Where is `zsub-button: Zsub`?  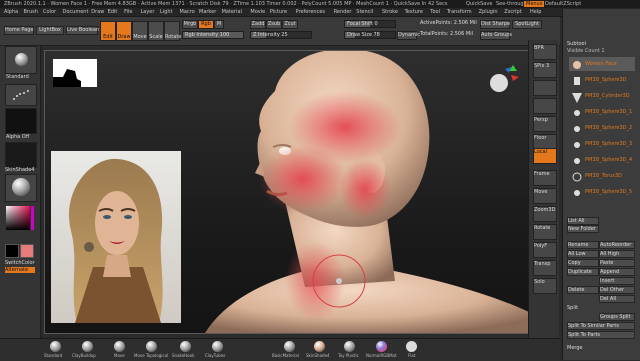 zsub-button: Zsub is located at coordinates (274, 24).